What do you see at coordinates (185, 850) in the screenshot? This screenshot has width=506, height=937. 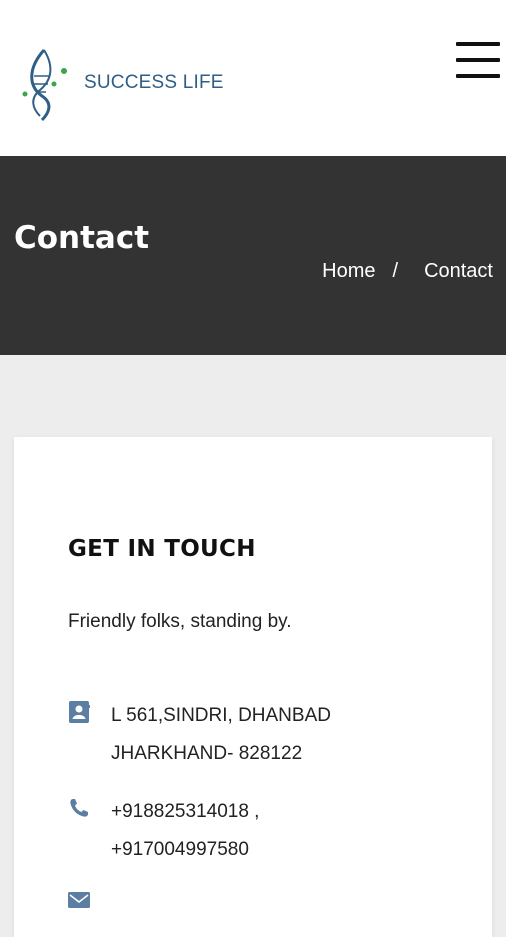 I see `phone-line-2: +917004997580` at bounding box center [185, 850].